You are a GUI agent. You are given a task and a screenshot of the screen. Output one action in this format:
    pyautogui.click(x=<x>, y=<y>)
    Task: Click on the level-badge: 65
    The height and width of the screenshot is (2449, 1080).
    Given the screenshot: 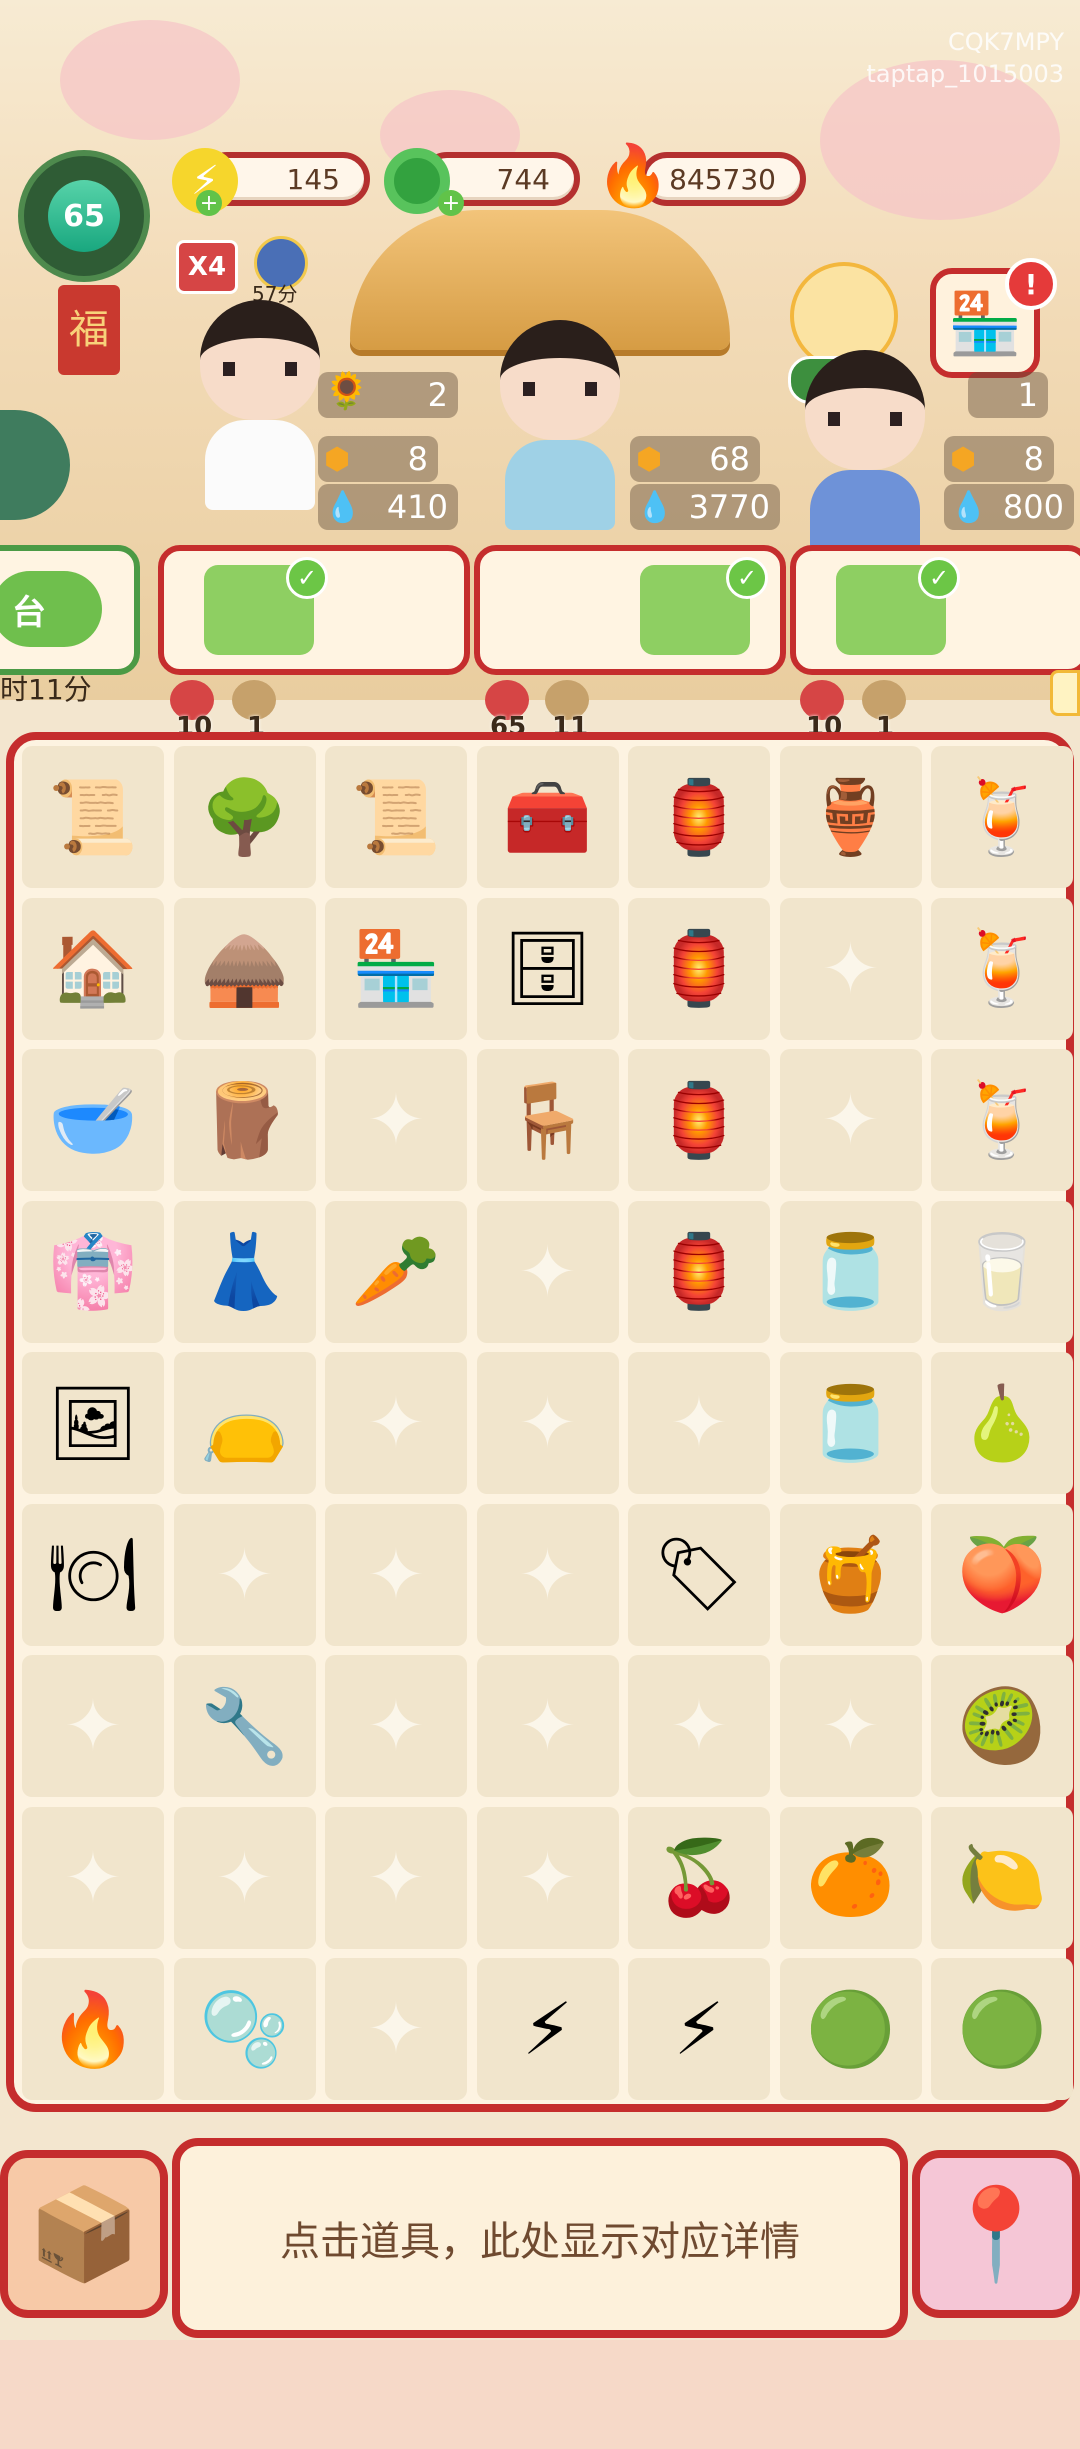 What is the action you would take?
    pyautogui.click(x=84, y=216)
    